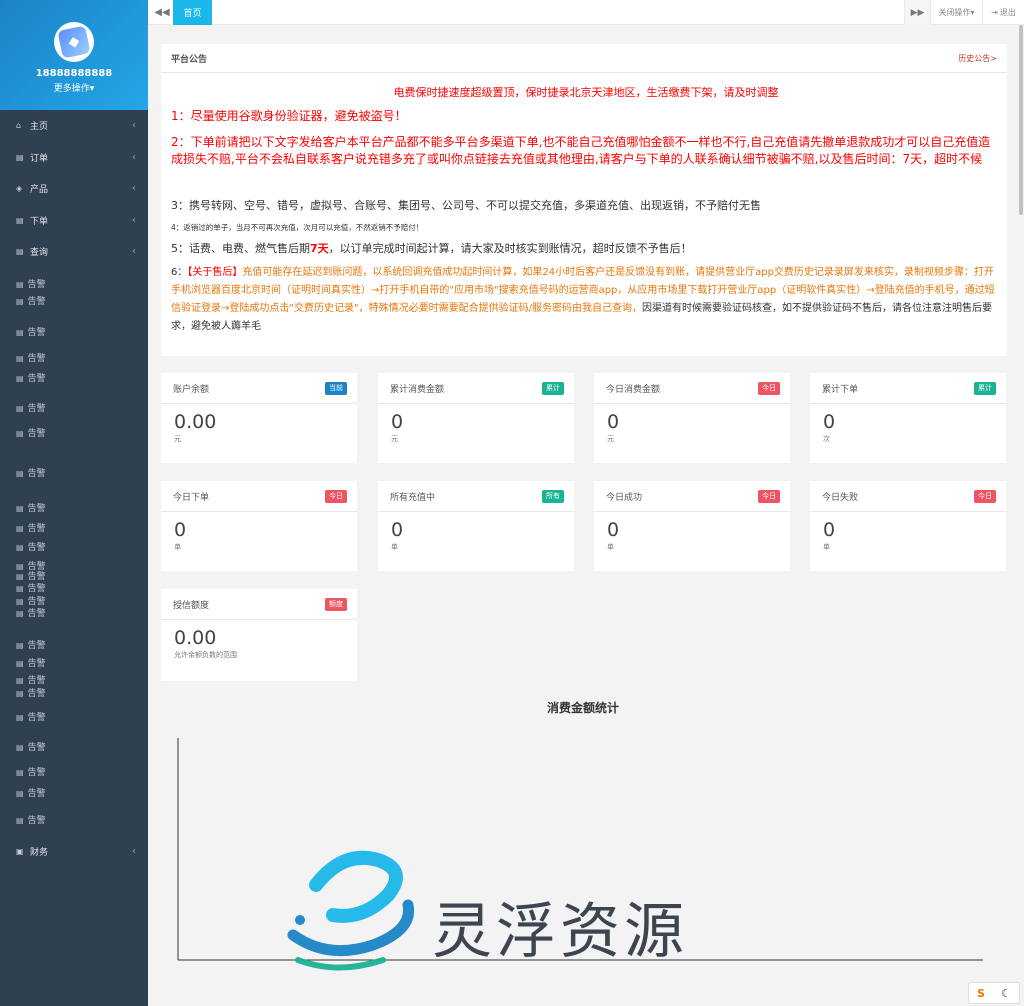 Image resolution: width=1024 pixels, height=1006 pixels. Describe the element at coordinates (826, 439) in the screenshot. I see `card-unit: 次` at that location.